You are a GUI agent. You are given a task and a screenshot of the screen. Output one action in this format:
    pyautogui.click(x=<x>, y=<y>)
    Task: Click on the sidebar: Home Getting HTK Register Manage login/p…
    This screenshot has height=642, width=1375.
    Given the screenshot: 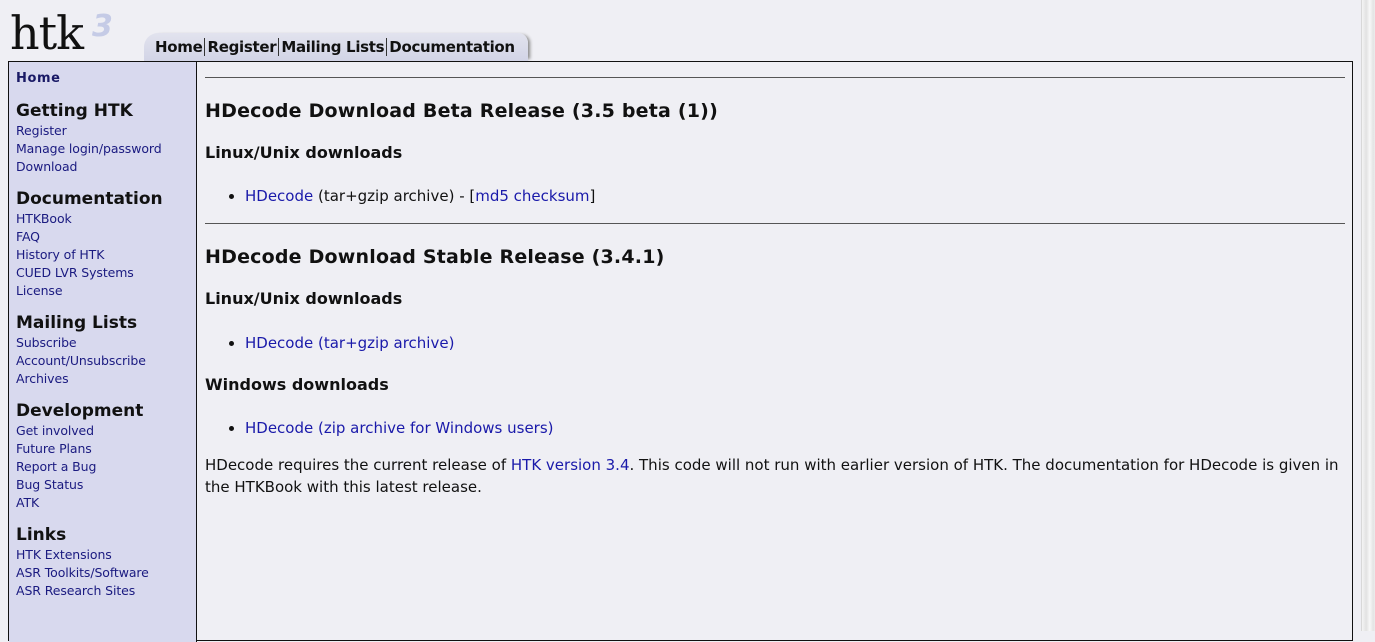 What is the action you would take?
    pyautogui.click(x=103, y=352)
    